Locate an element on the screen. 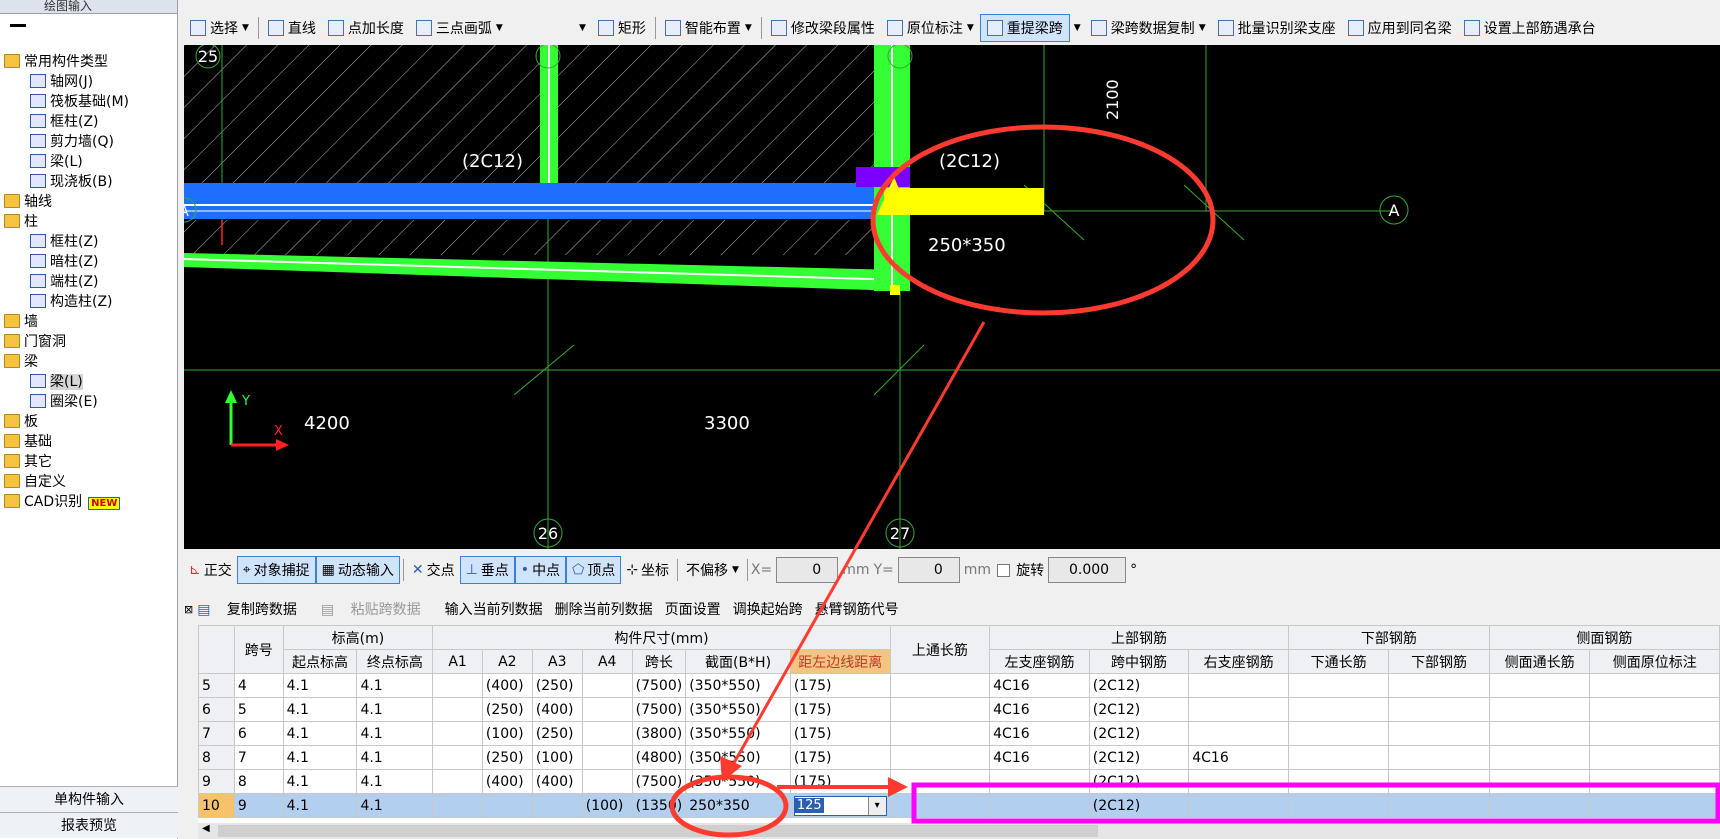 This screenshot has width=1720, height=839. rotate-input: 0.000 is located at coordinates (1087, 570).